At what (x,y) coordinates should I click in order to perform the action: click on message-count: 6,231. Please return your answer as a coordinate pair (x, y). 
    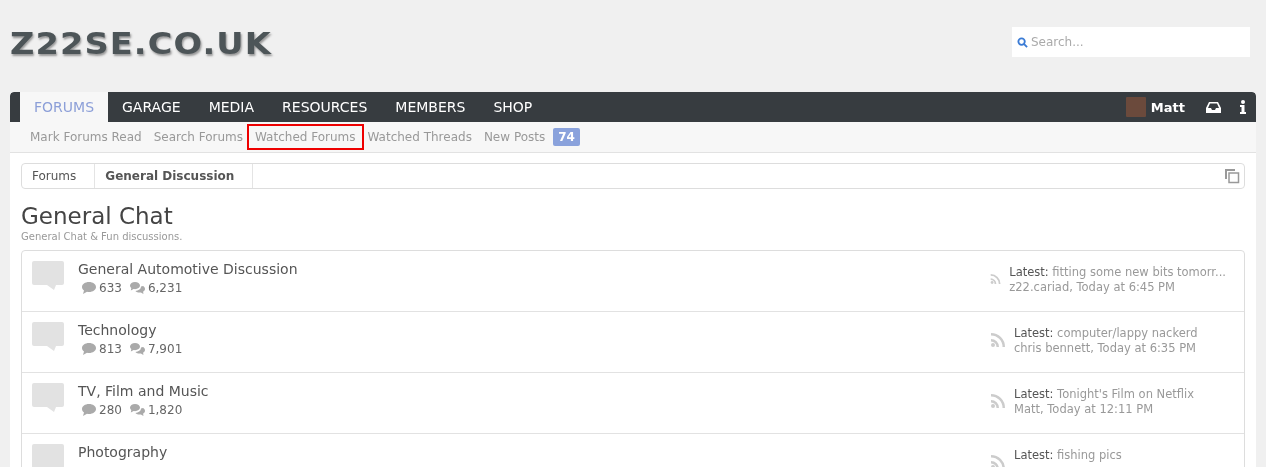
    Looking at the image, I should click on (165, 288).